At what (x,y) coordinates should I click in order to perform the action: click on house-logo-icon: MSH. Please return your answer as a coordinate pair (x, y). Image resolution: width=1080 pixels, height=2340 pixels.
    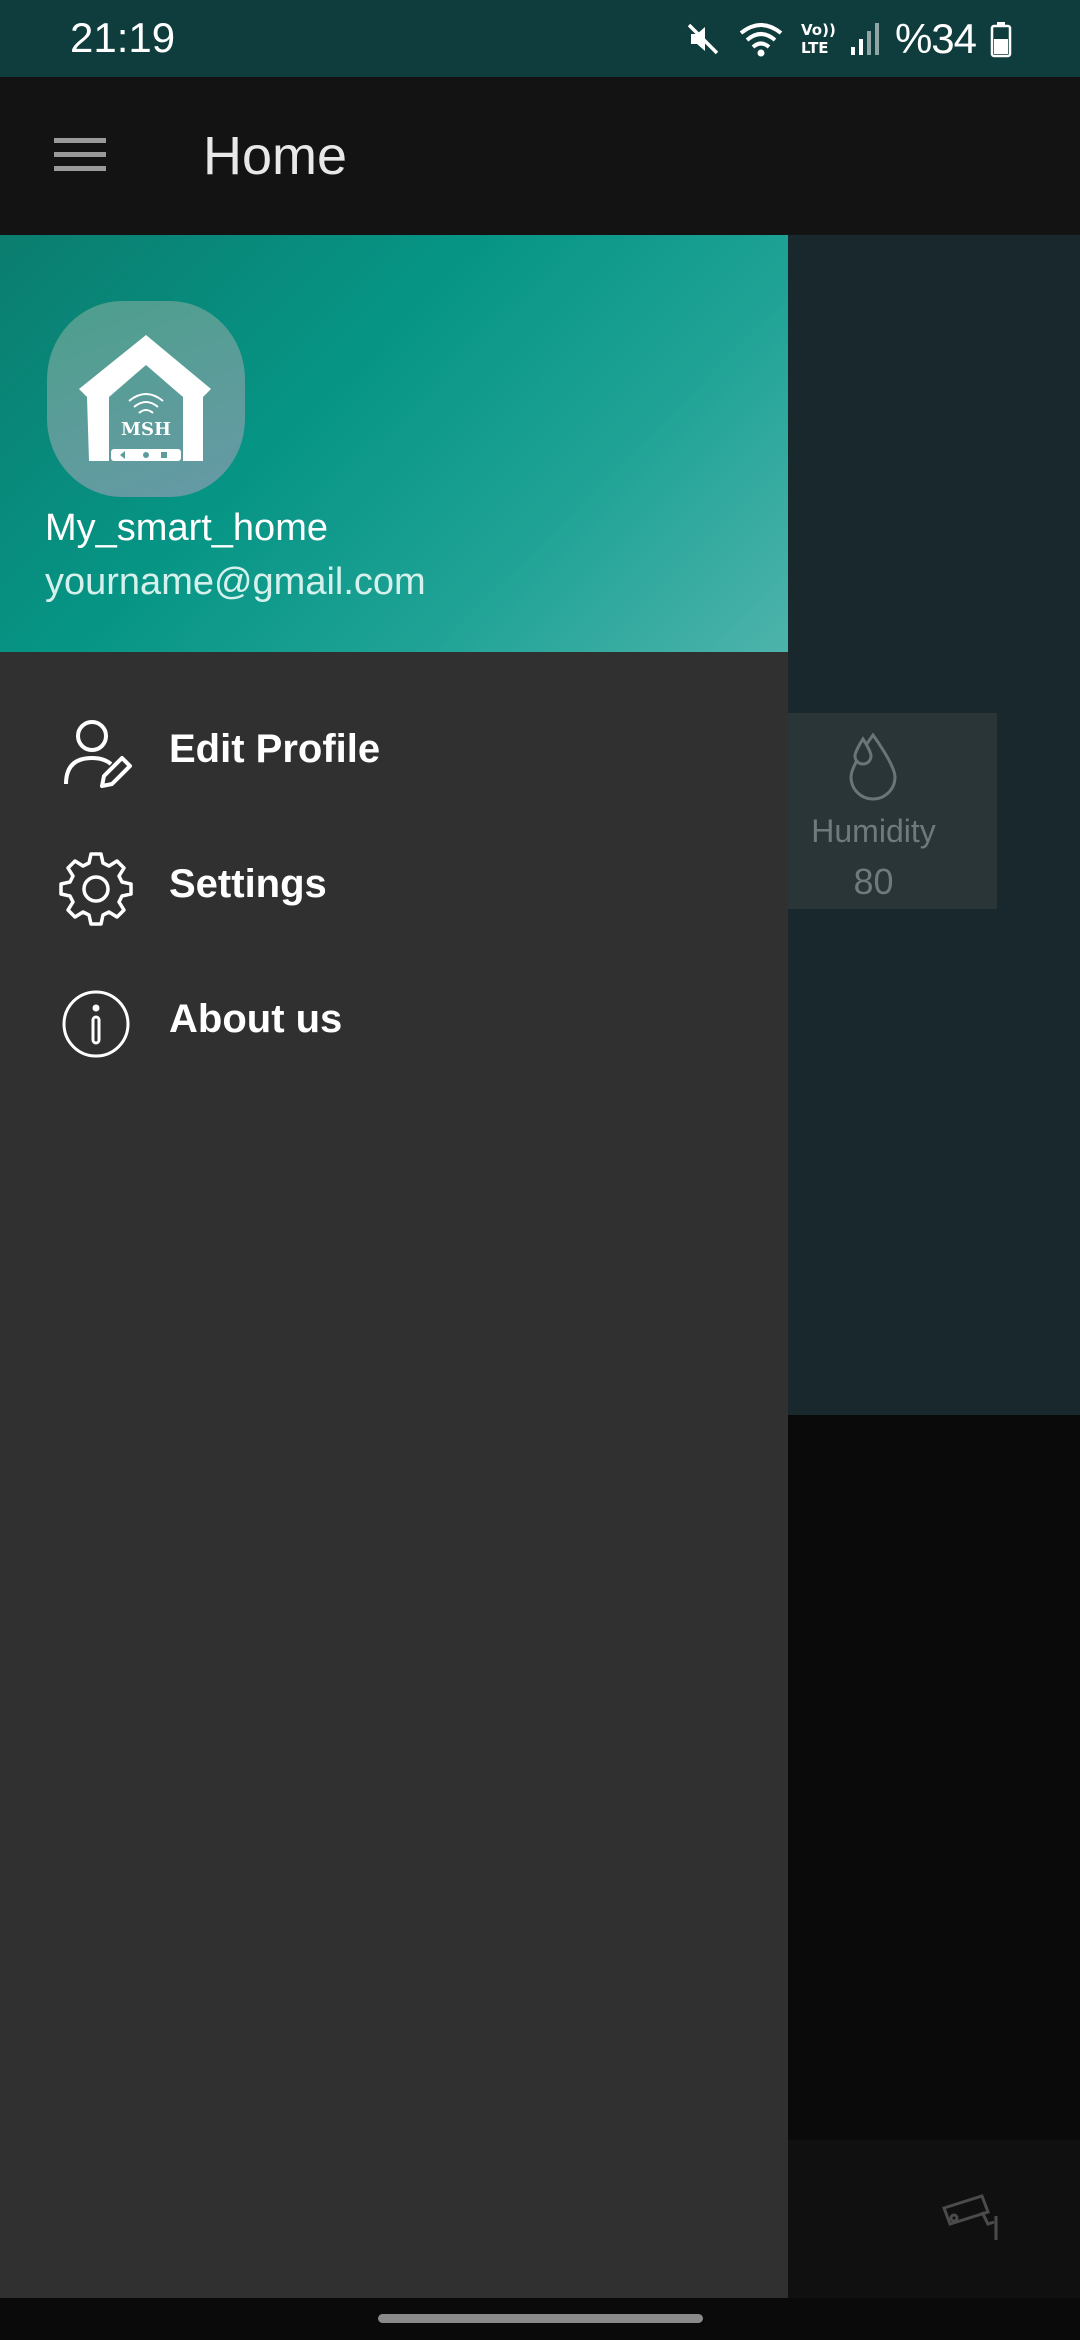
    Looking at the image, I should click on (145, 398).